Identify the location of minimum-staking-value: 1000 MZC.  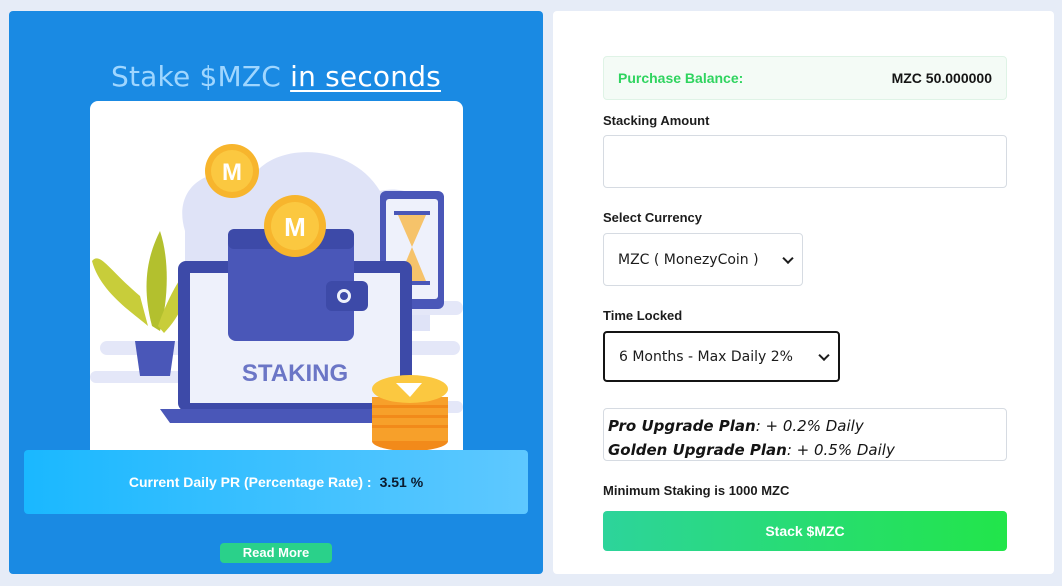
(759, 490).